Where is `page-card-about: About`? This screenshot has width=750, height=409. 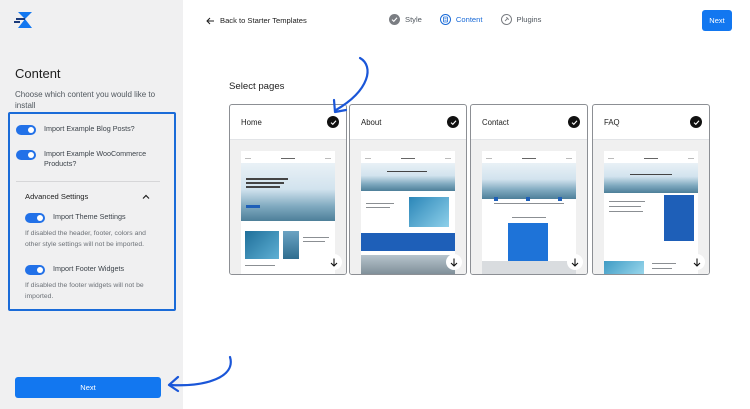
page-card-about: About is located at coordinates (408, 189).